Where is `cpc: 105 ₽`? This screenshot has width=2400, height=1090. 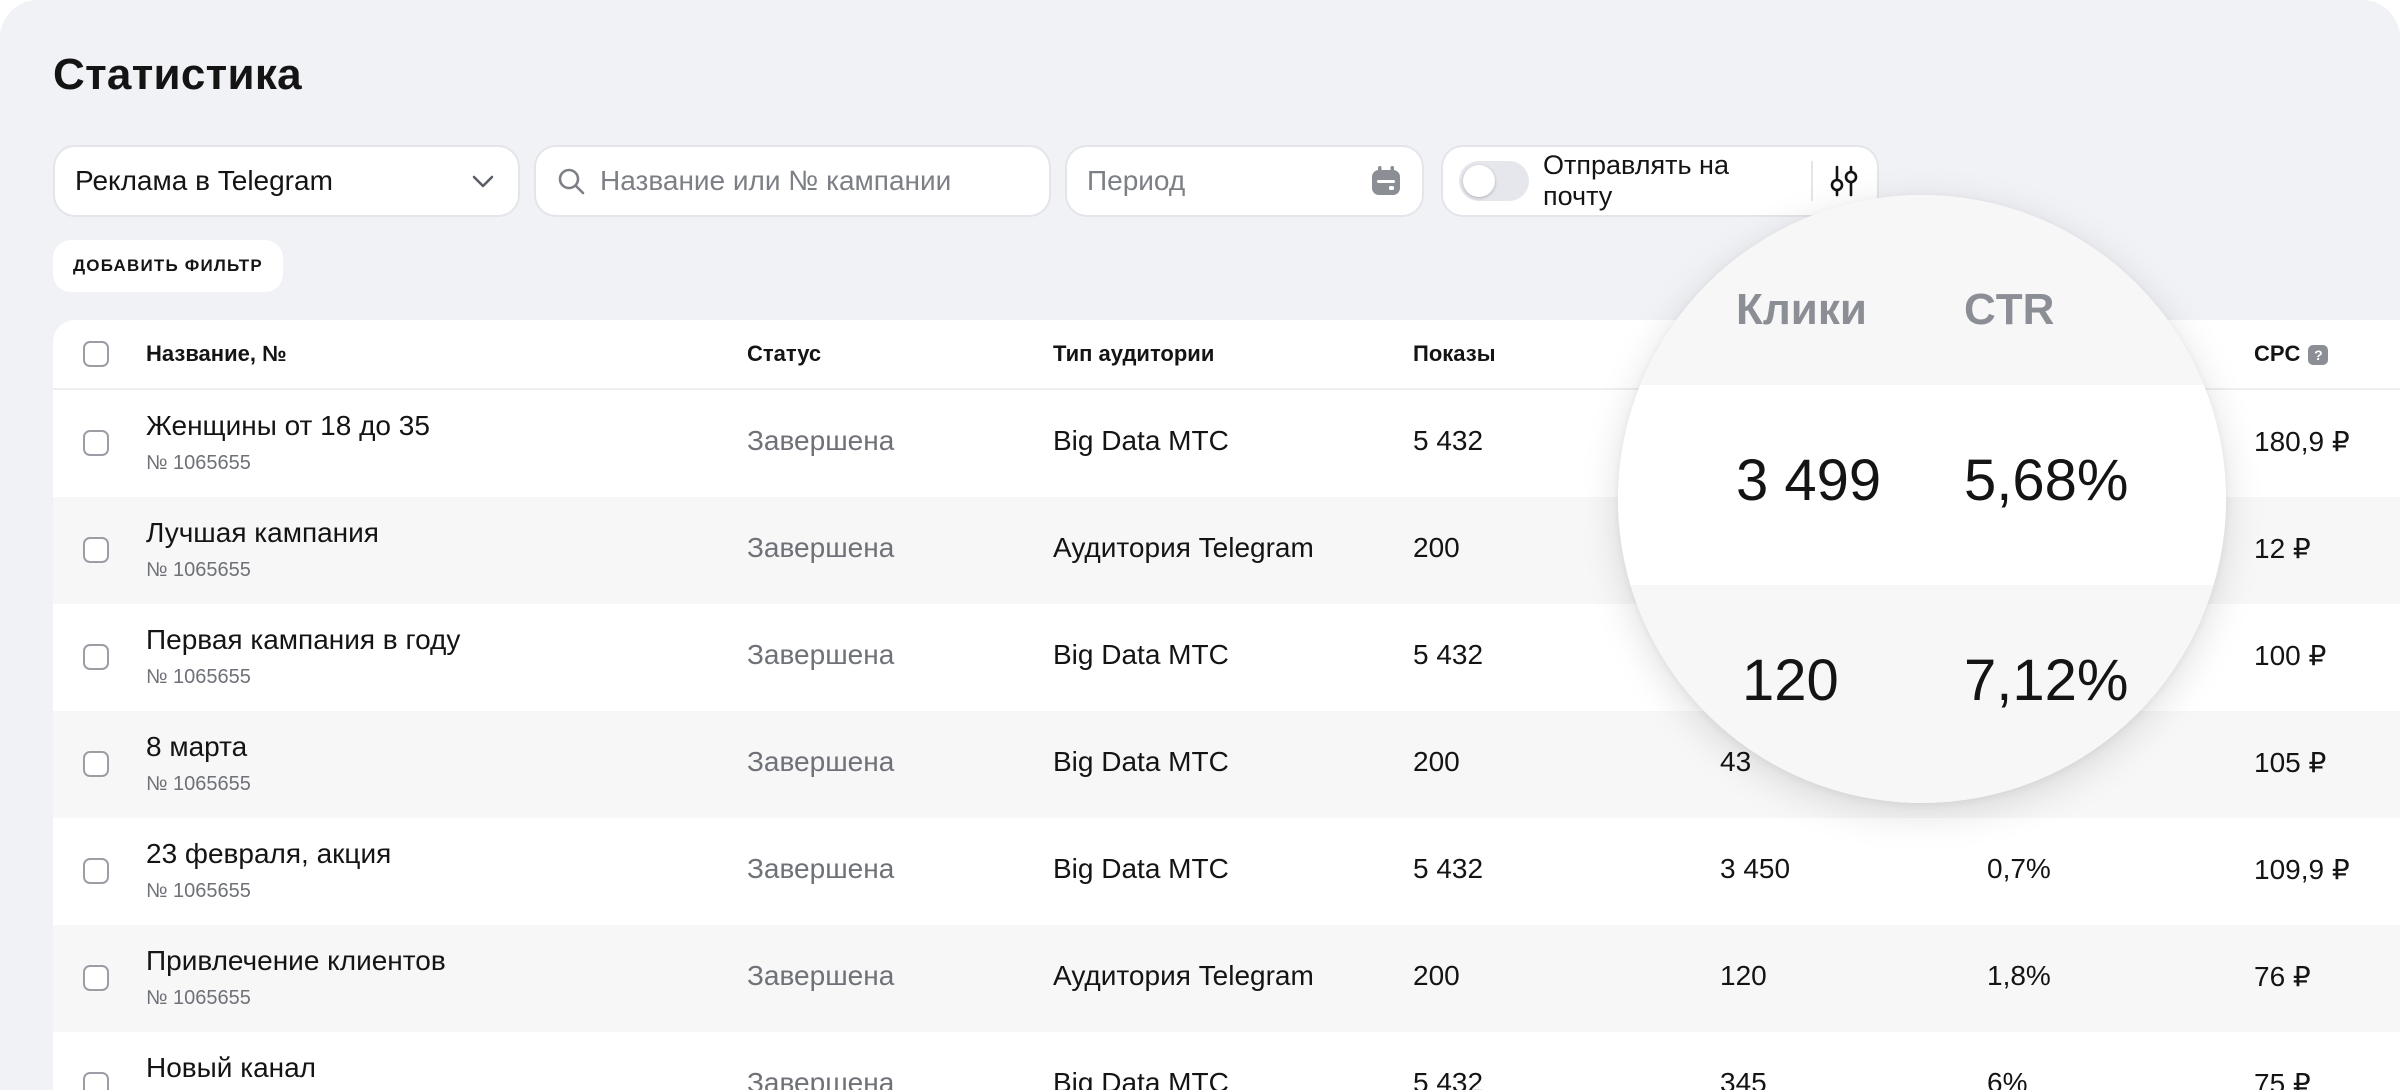
cpc: 105 ₽ is located at coordinates (2290, 762).